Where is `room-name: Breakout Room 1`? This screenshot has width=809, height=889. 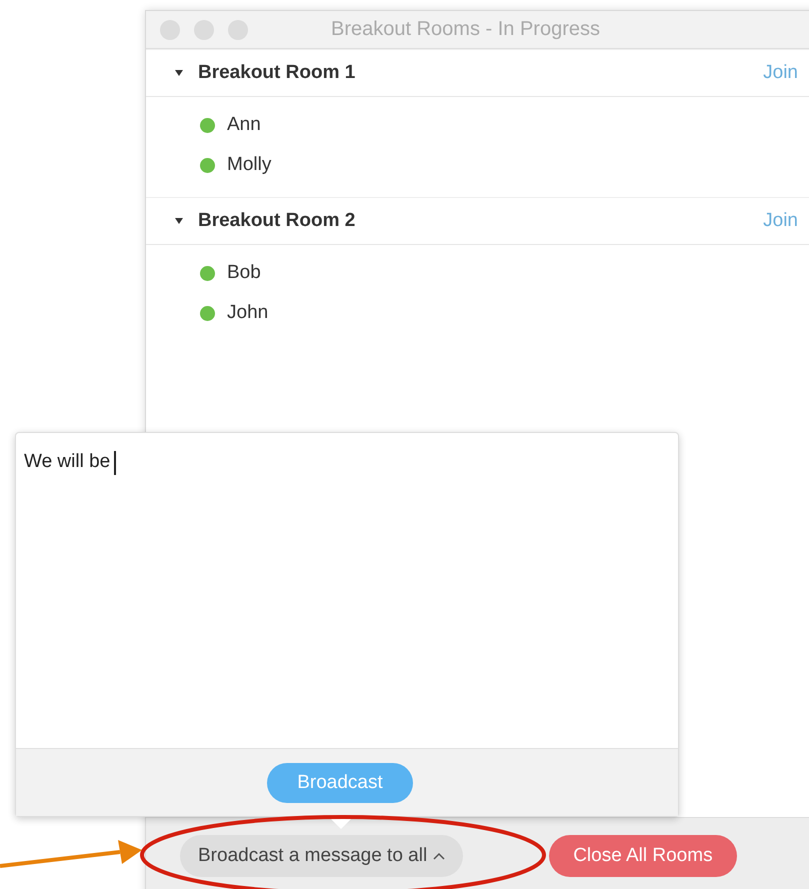 room-name: Breakout Room 1 is located at coordinates (277, 73).